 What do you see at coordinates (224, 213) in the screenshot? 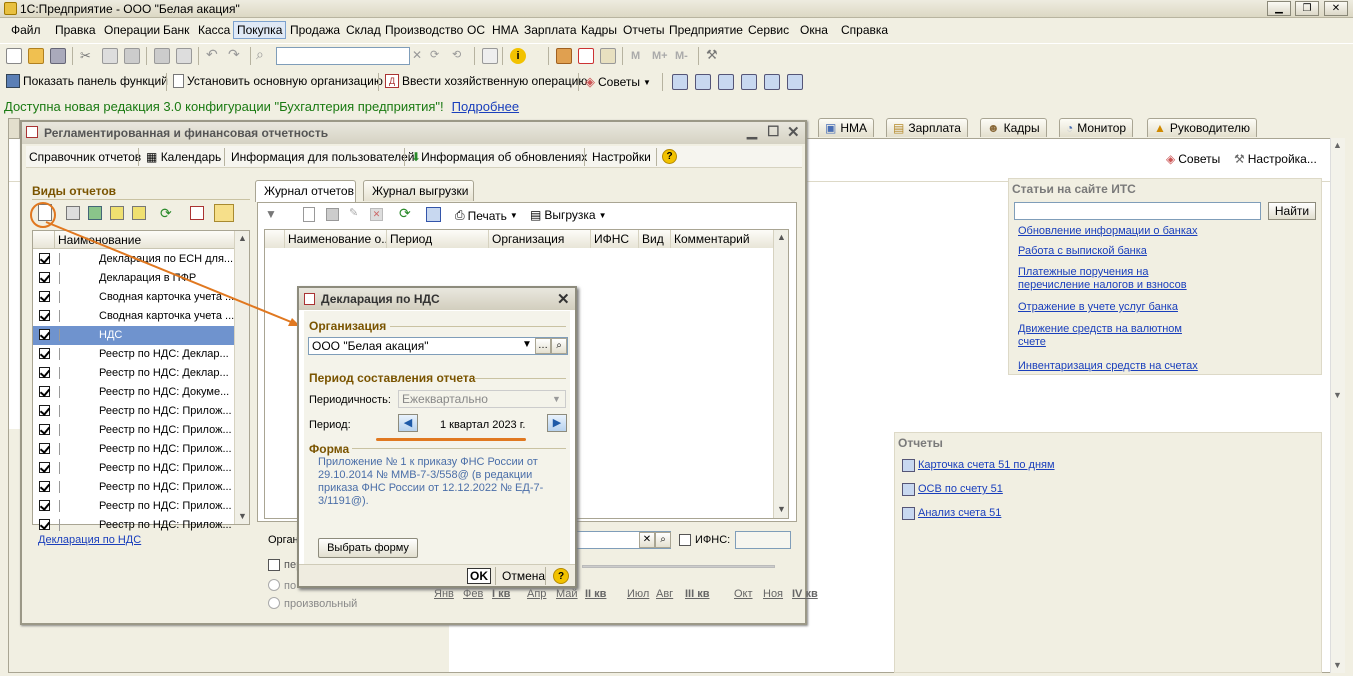
I see `folder-view-icon` at bounding box center [224, 213].